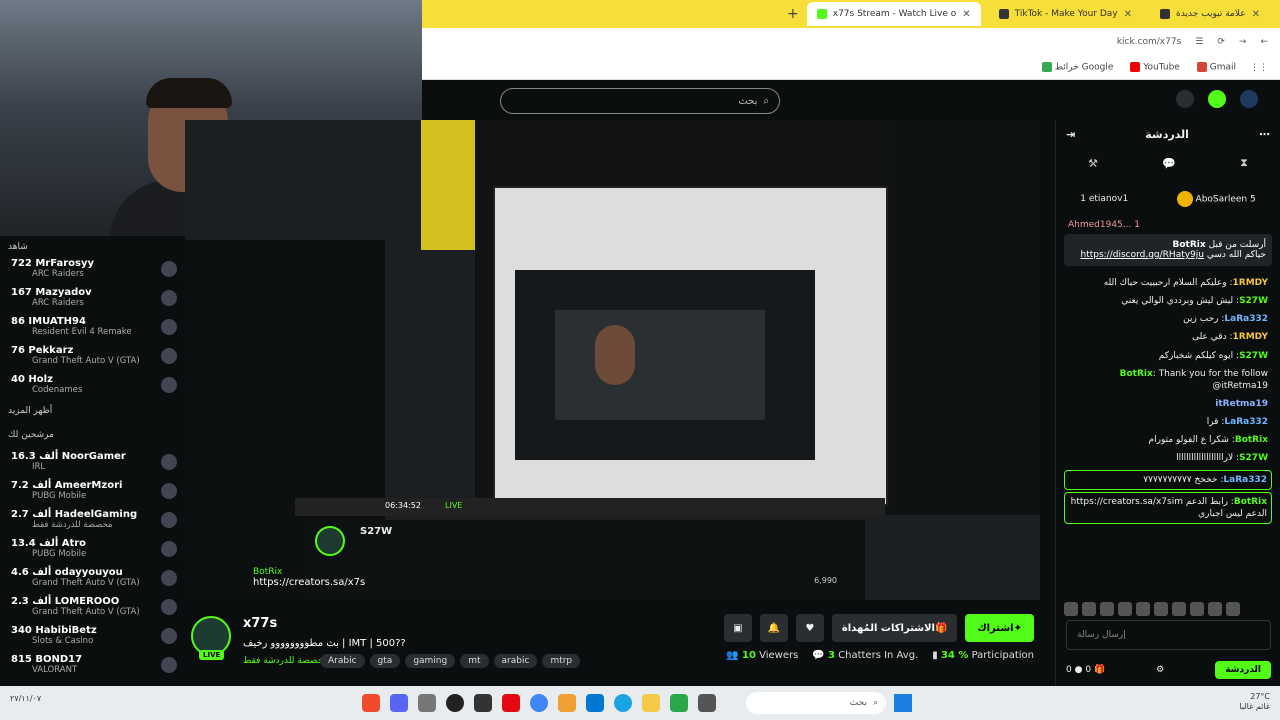 Image resolution: width=1280 pixels, height=720 pixels. I want to click on show-more-link: أظهر المزيد, so click(92, 411).